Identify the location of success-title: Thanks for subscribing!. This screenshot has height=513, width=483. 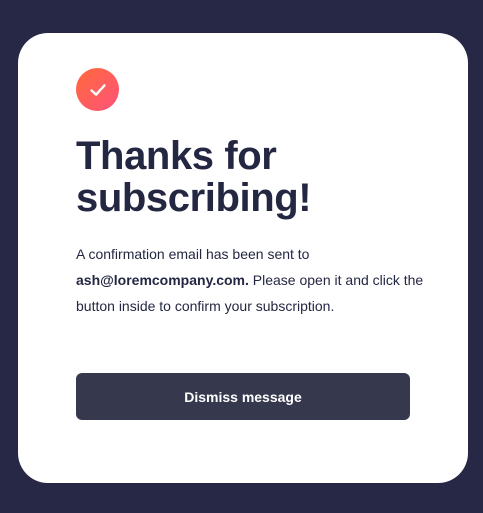
(194, 177).